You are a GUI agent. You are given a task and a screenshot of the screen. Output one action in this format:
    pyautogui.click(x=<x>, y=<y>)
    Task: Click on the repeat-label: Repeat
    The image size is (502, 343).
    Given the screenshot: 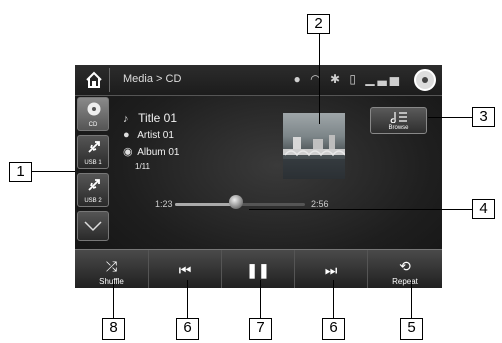 What is the action you would take?
    pyautogui.click(x=405, y=281)
    